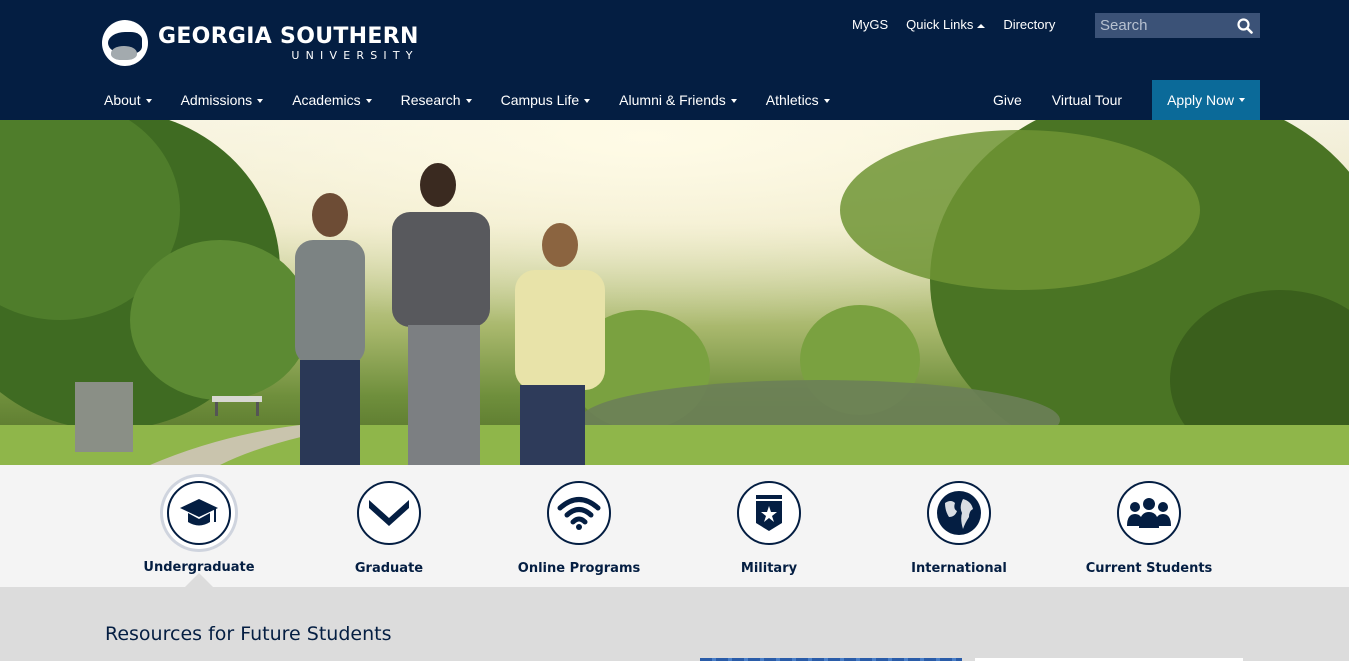 The height and width of the screenshot is (661, 1349). What do you see at coordinates (122, 100) in the screenshot?
I see `nav-label: About` at bounding box center [122, 100].